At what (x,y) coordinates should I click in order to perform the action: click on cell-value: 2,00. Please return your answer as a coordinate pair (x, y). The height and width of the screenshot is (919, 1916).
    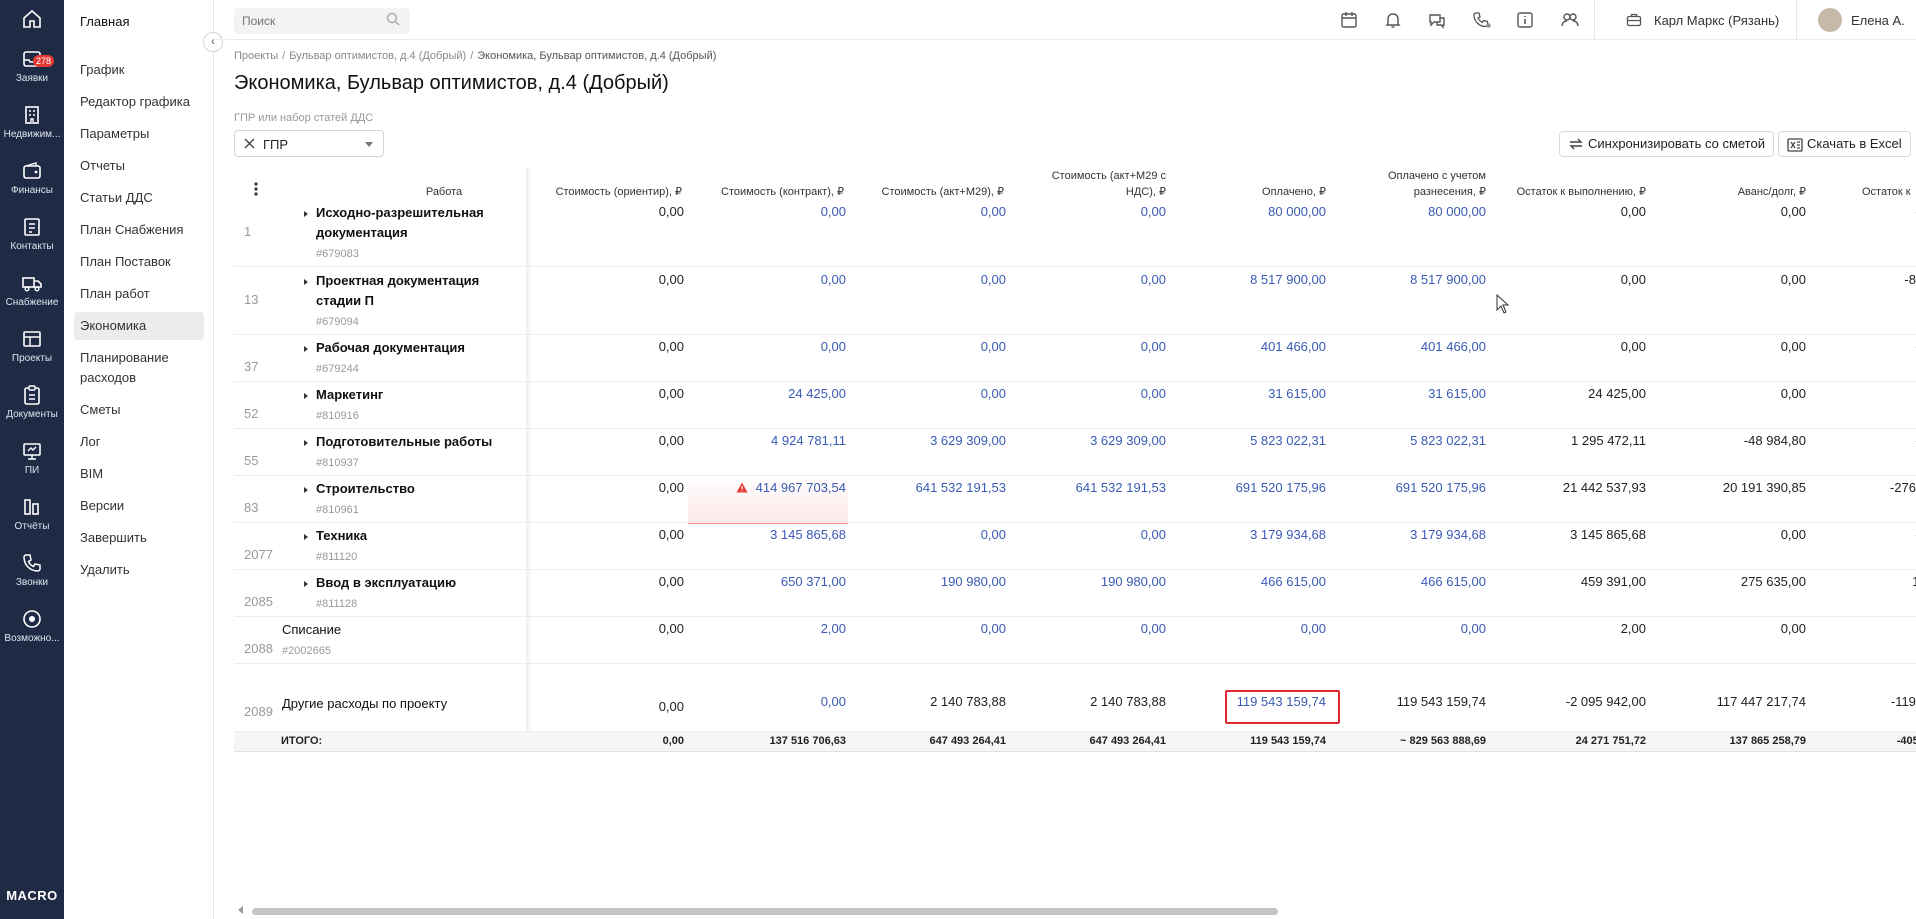
    Looking at the image, I should click on (833, 628).